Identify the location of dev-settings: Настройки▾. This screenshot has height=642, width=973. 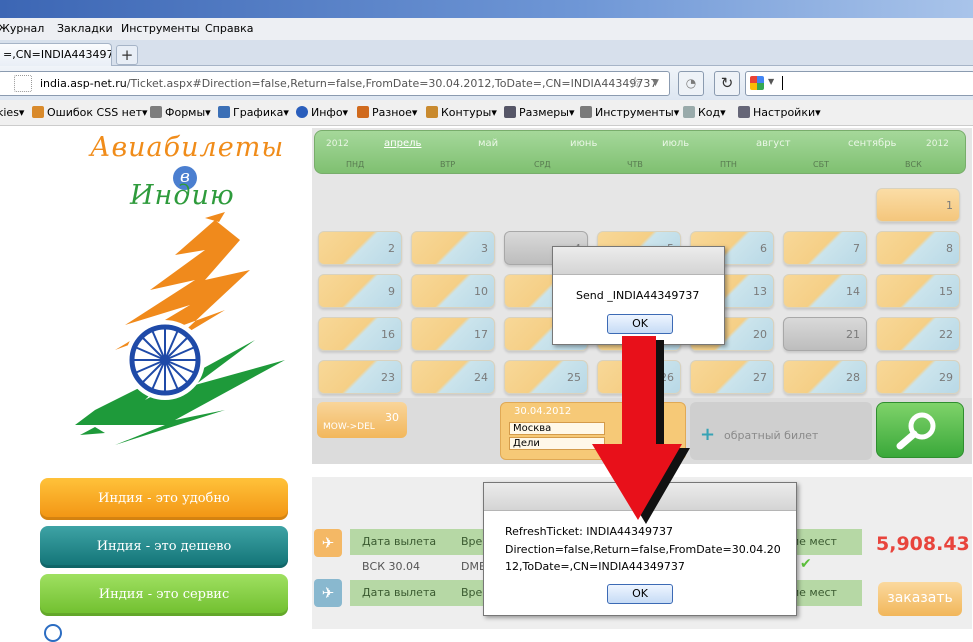
(779, 112).